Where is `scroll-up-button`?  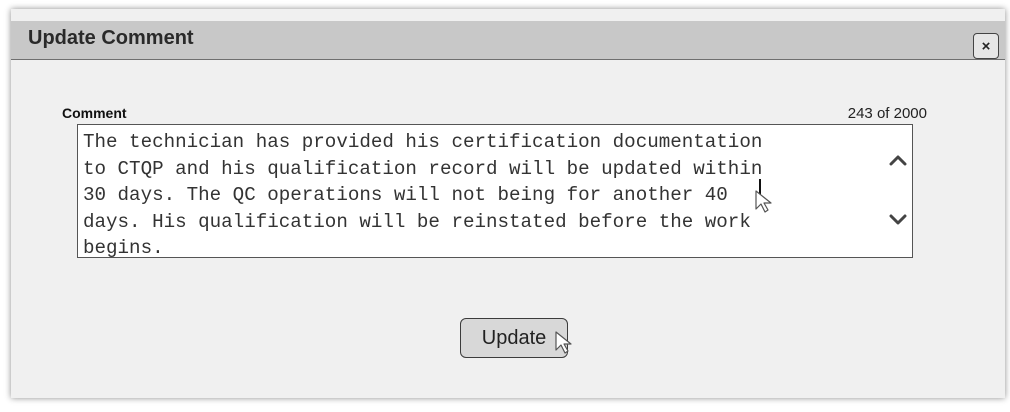 scroll-up-button is located at coordinates (898, 160).